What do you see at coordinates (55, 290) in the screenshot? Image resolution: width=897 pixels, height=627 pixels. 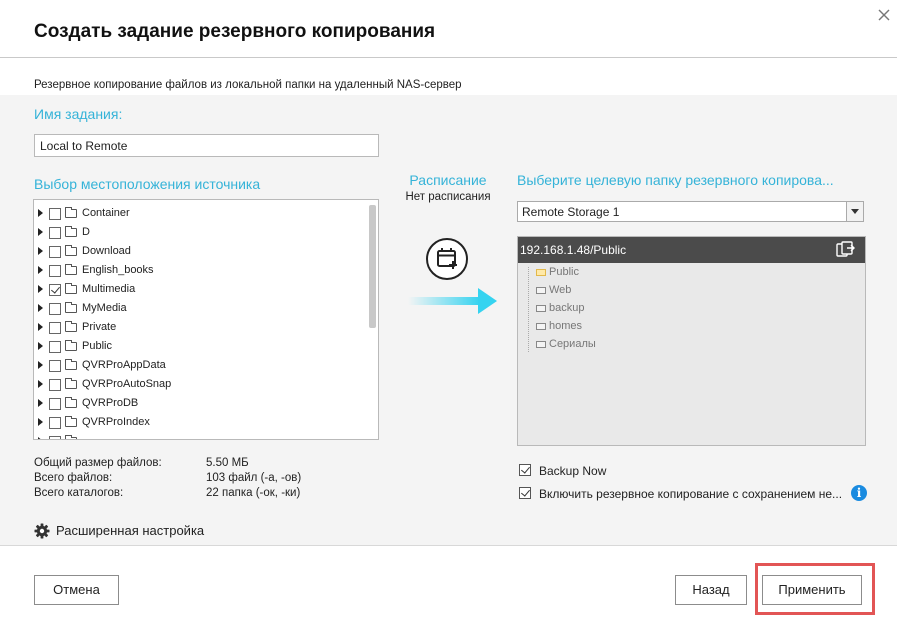 I see `tree-checkbox-checked` at bounding box center [55, 290].